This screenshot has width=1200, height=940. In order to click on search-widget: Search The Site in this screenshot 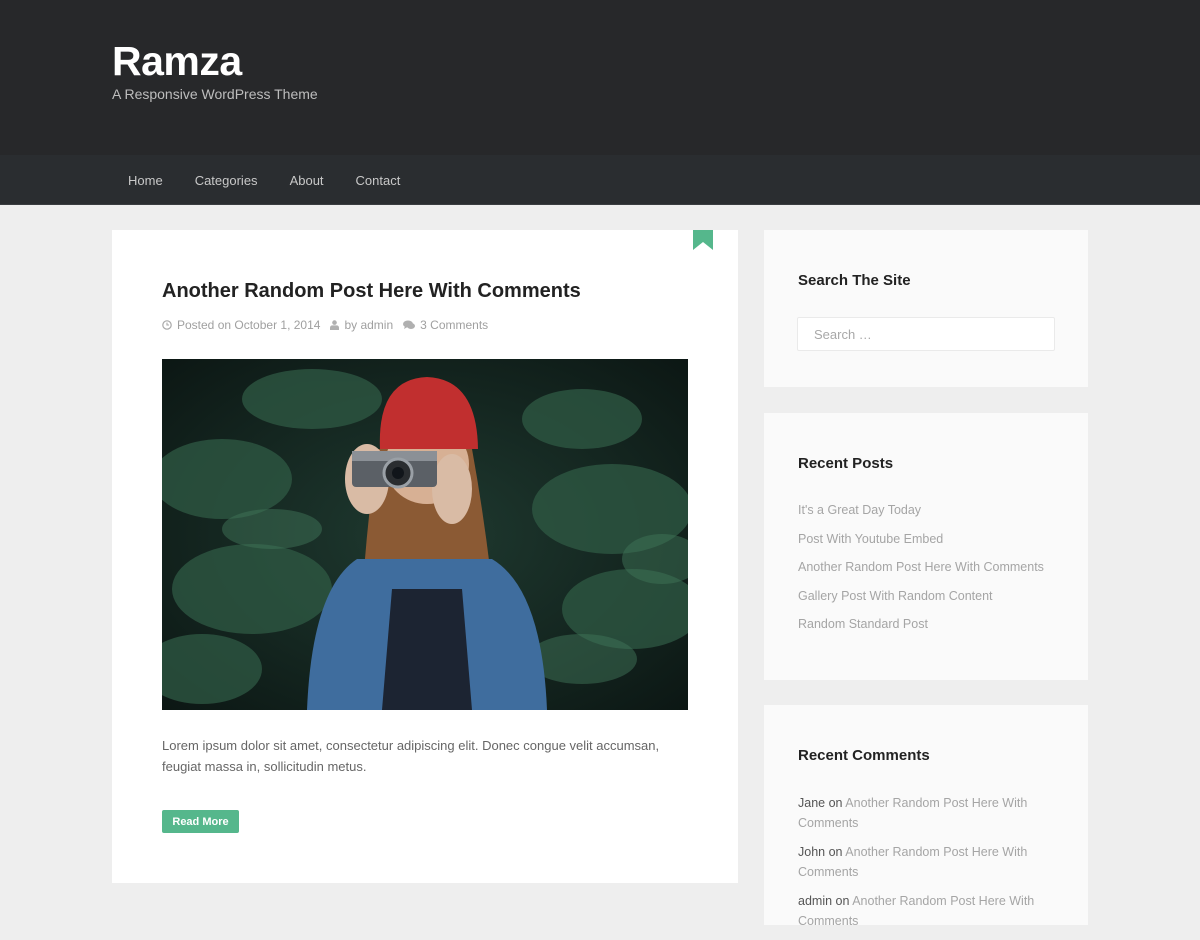, I will do `click(926, 308)`.